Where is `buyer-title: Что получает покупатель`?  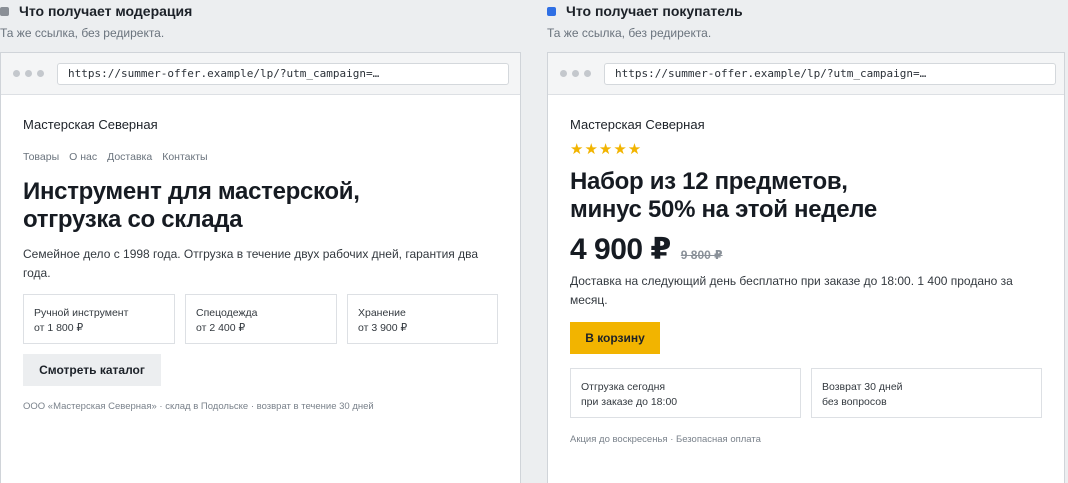 buyer-title: Что получает покупатель is located at coordinates (654, 11).